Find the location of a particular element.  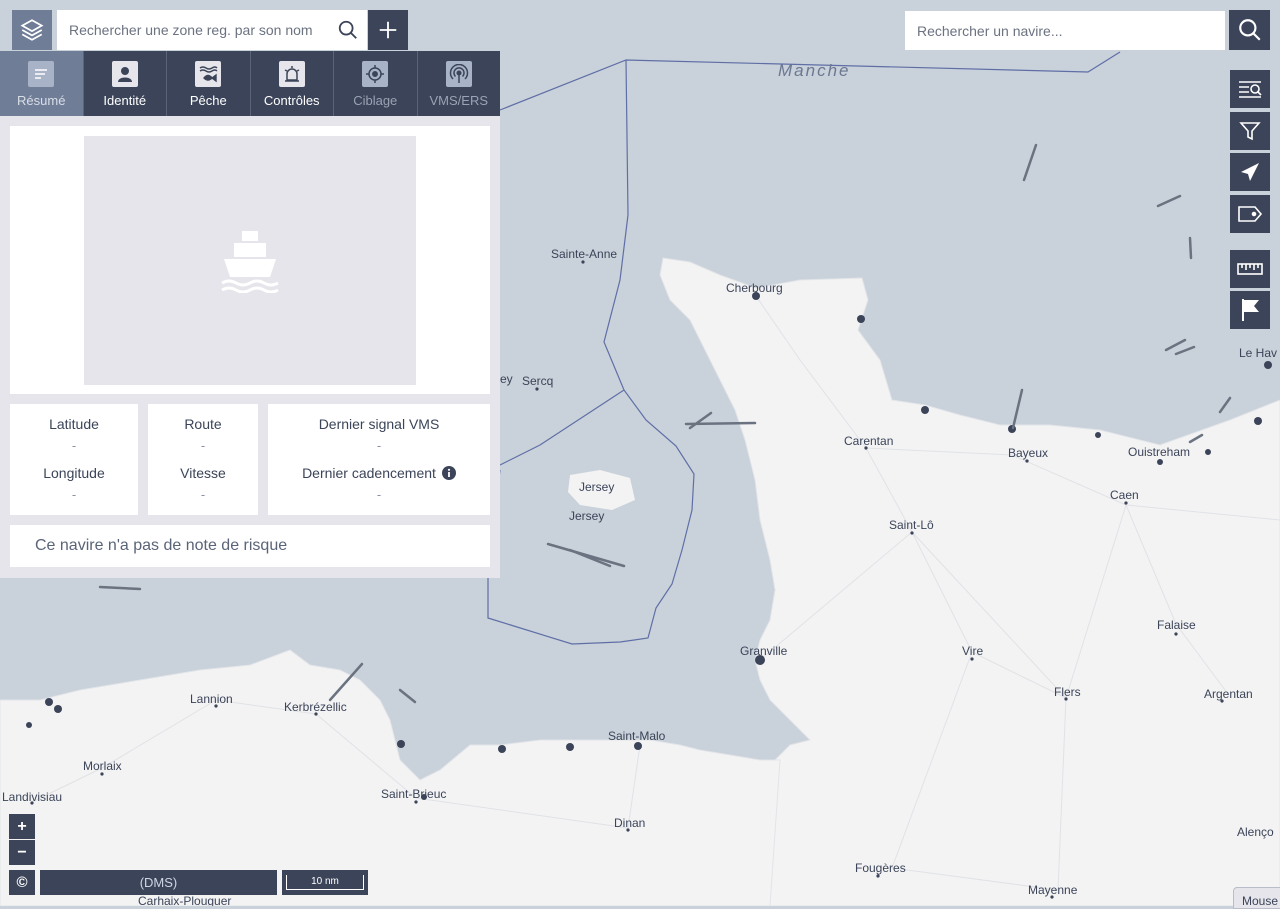

route-label: Route is located at coordinates (203, 424).